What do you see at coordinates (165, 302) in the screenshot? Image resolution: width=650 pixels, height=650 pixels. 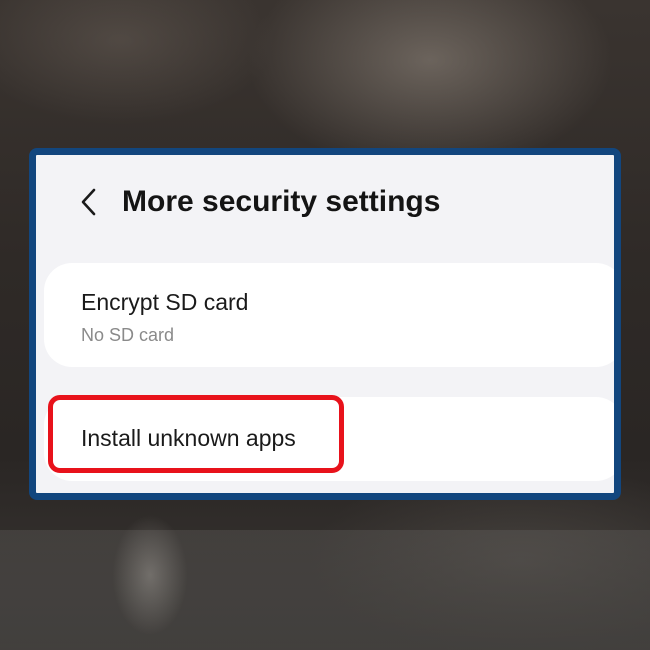 I see `list-item-title: Encrypt SD card` at bounding box center [165, 302].